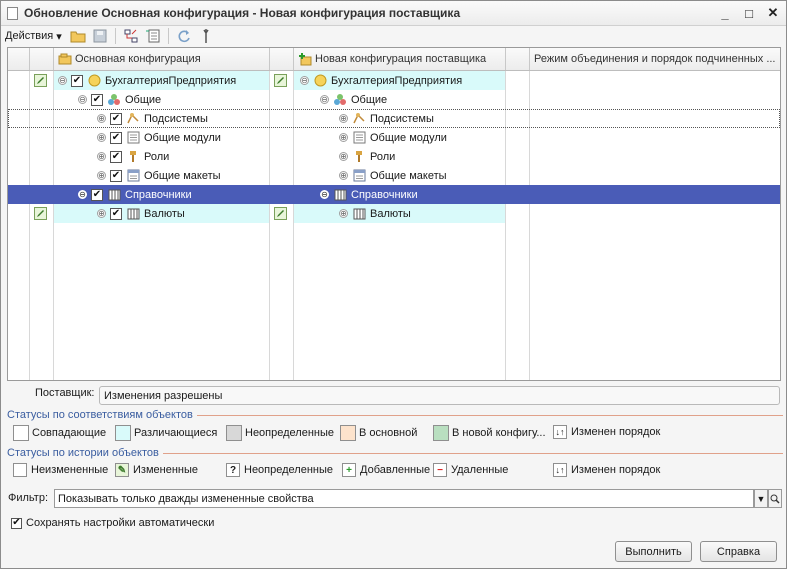 The height and width of the screenshot is (569, 787). What do you see at coordinates (394, 194) in the screenshot?
I see `tree-row-selected: ⊖ ✔ Справочники ⊖ Справочники` at bounding box center [394, 194].